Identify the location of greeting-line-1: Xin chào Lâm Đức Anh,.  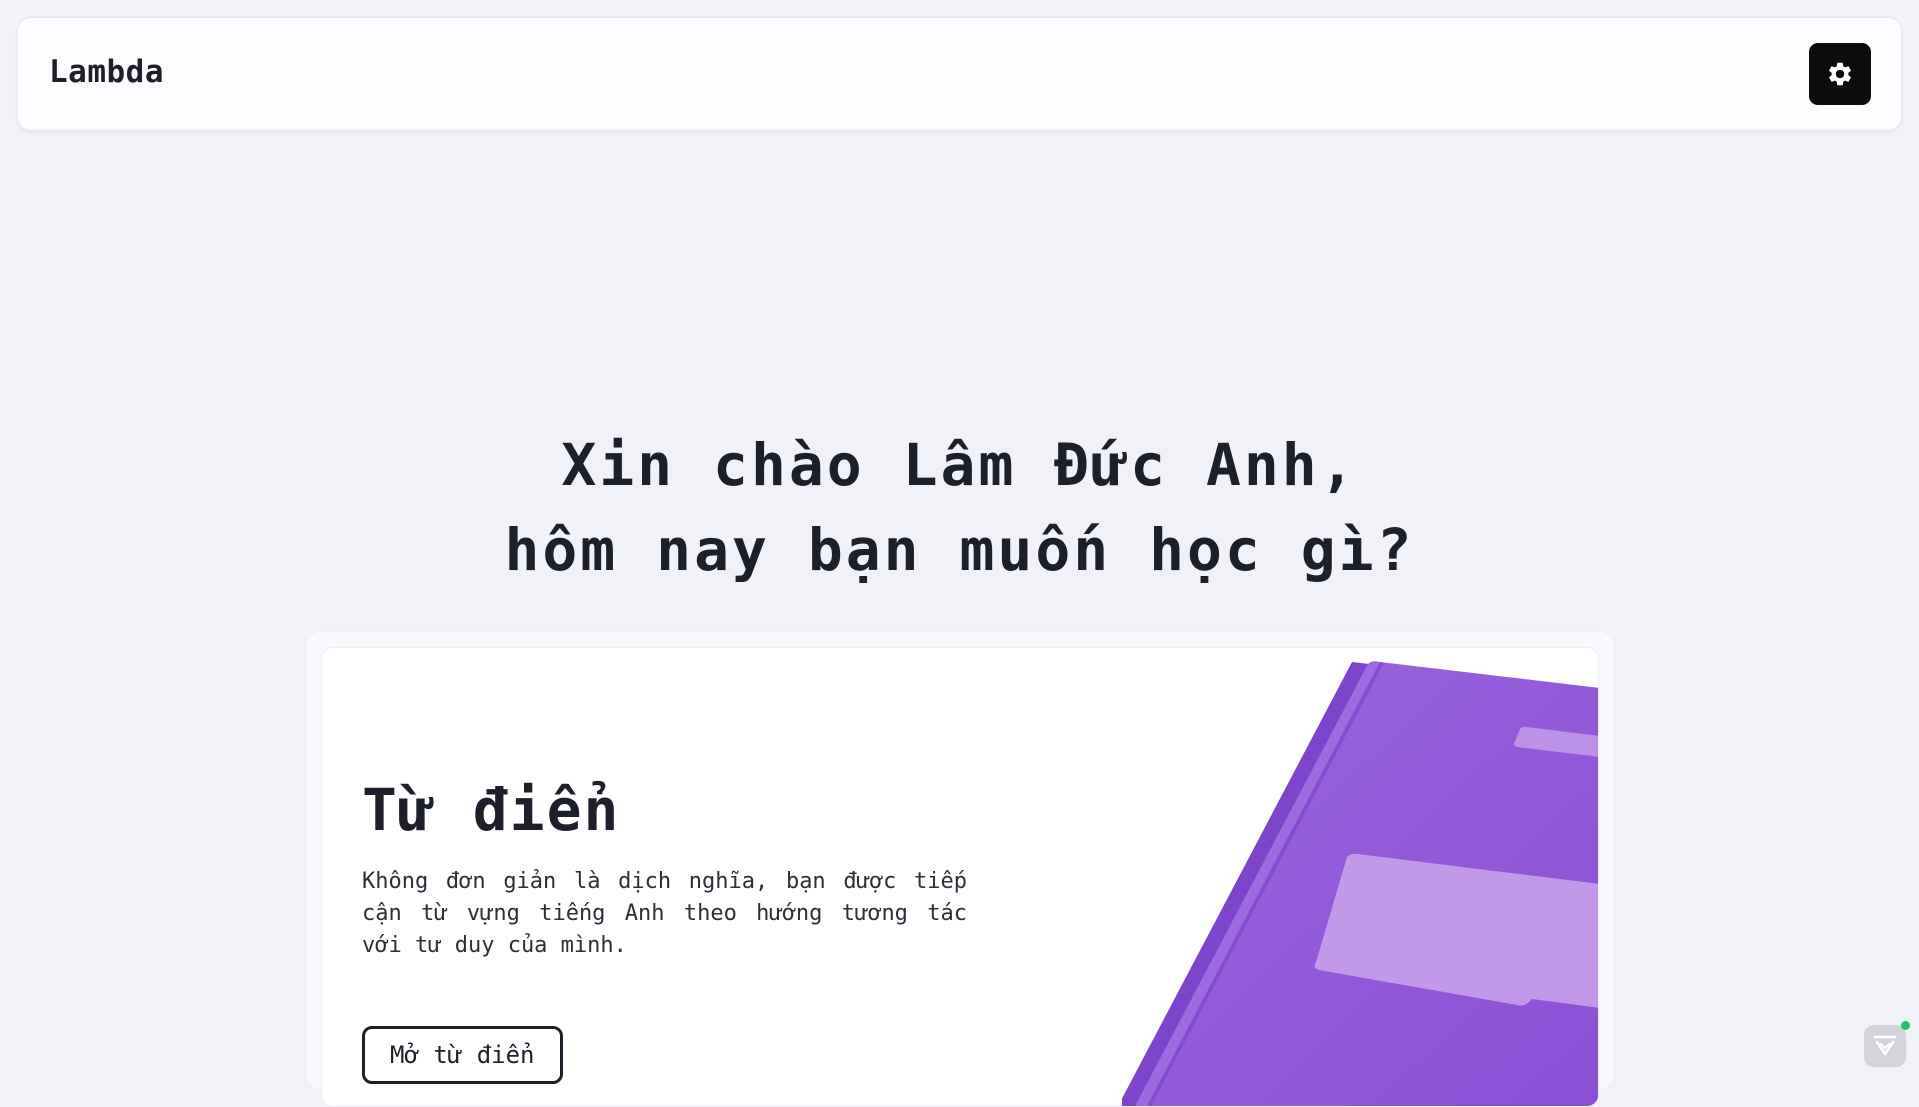
(959, 464).